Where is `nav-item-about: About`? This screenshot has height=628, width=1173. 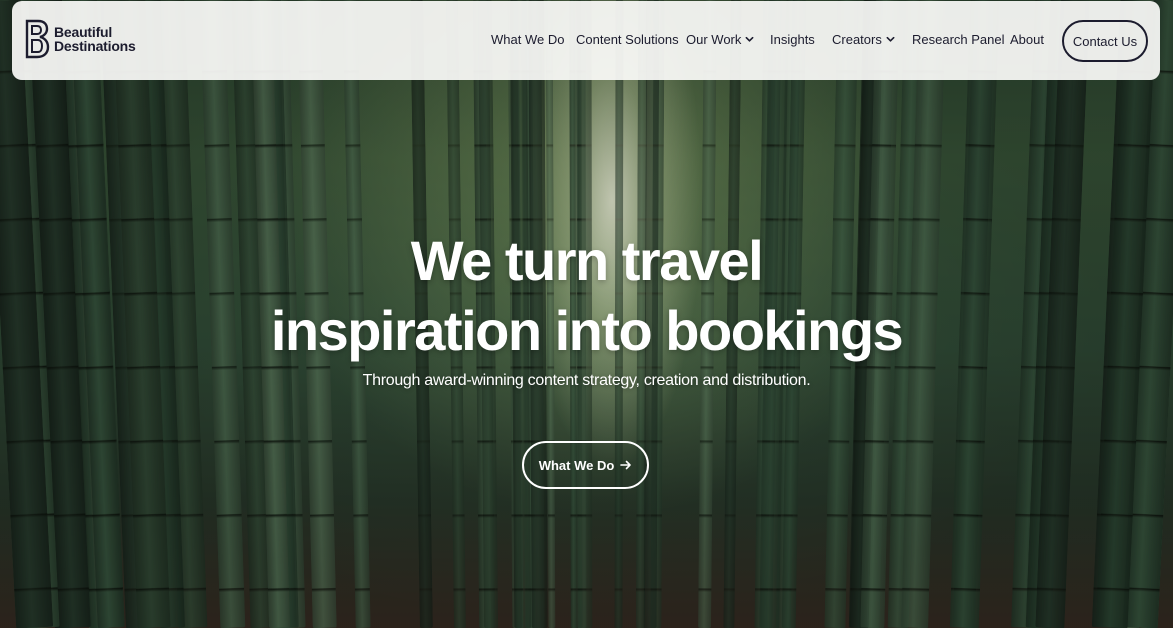 nav-item-about: About is located at coordinates (1027, 39).